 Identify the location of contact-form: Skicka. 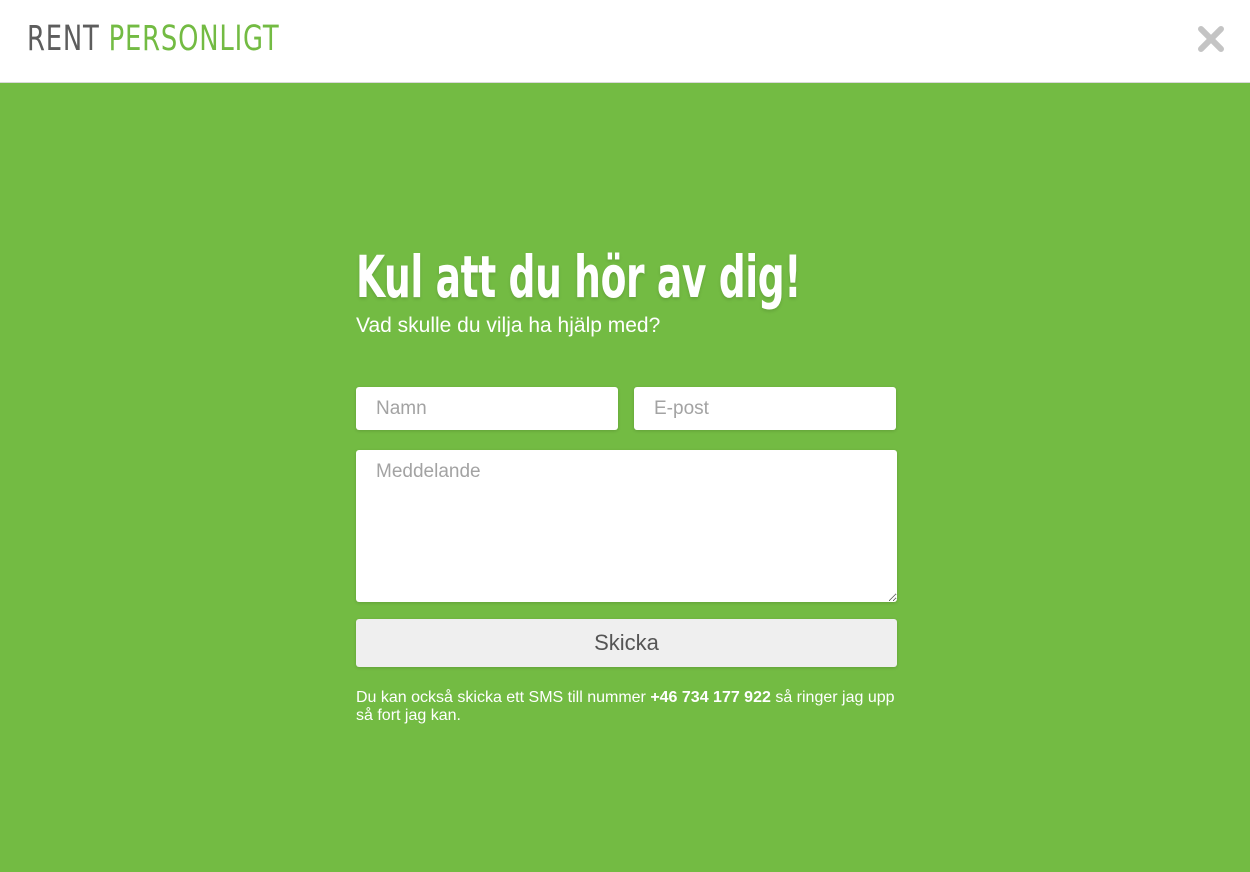
(626, 527).